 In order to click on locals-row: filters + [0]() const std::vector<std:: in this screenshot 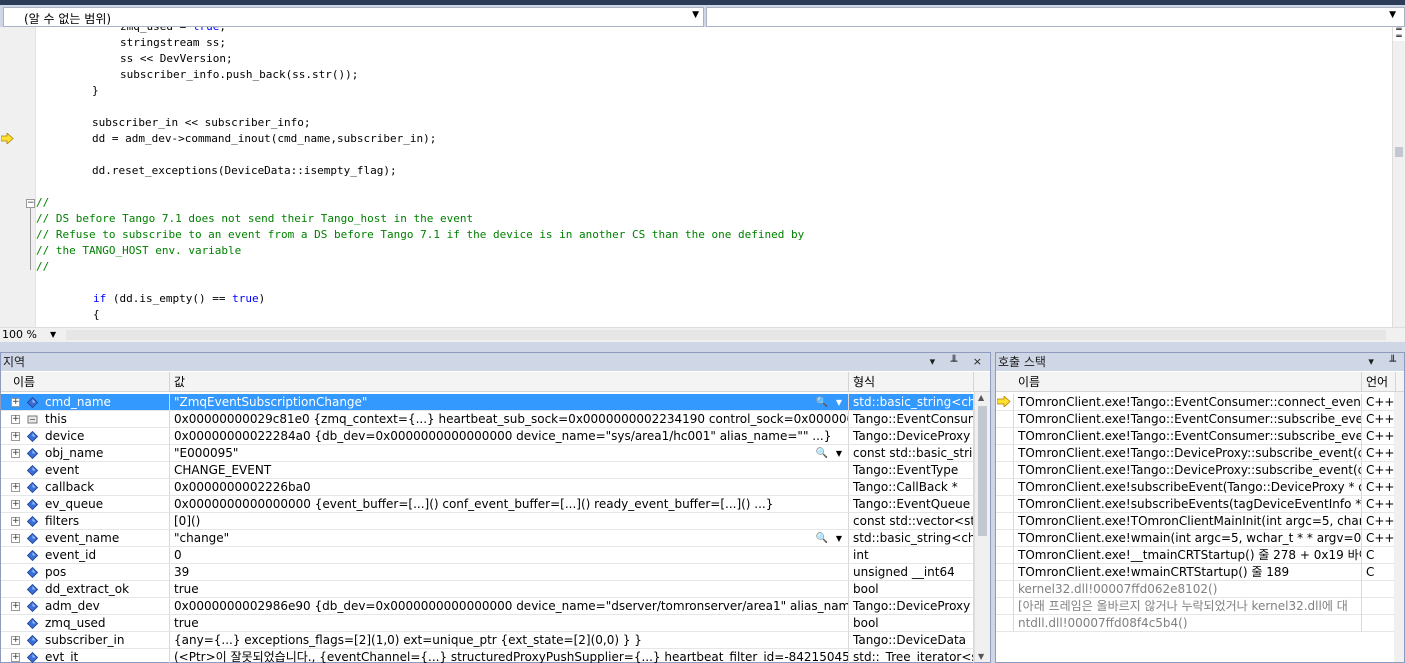, I will do `click(487, 521)`.